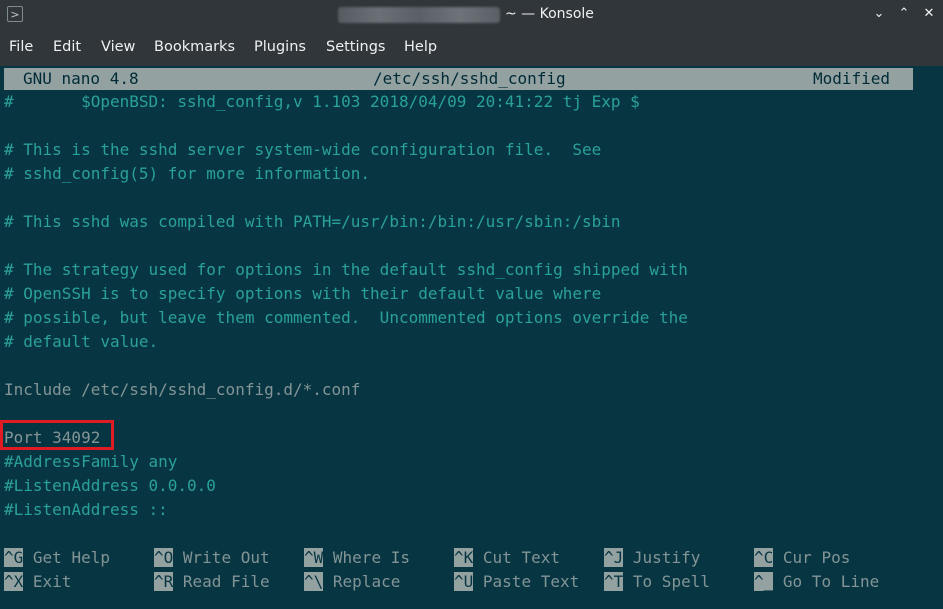  What do you see at coordinates (666, 557) in the screenshot?
I see `shortcut-label: Justify` at bounding box center [666, 557].